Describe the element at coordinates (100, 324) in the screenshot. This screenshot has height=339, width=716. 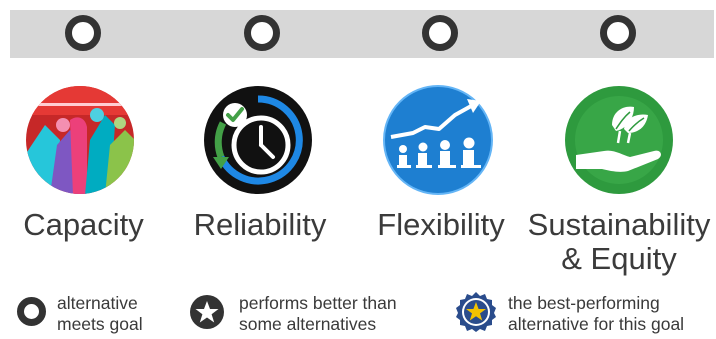
I see `legend-line: meets goal` at that location.